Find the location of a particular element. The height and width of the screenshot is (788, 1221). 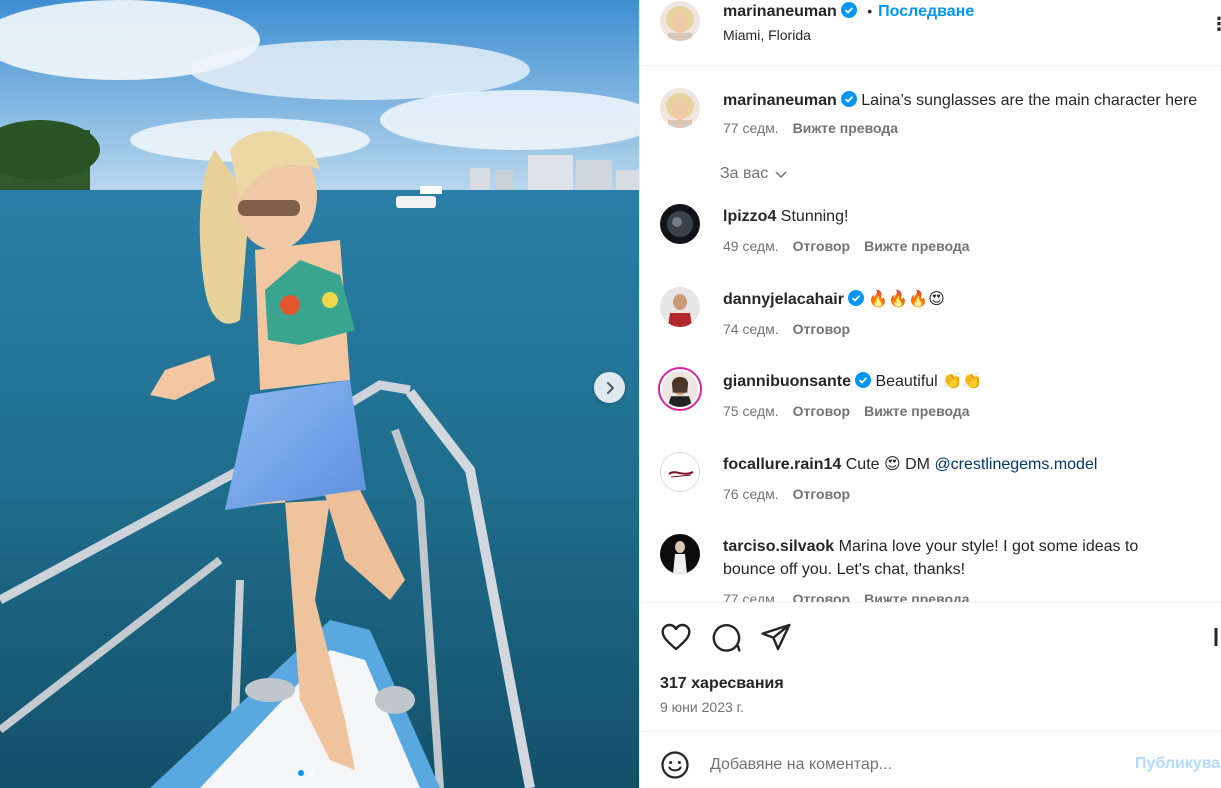

caption-meta: 77 седм. Вижте превода is located at coordinates (810, 128).